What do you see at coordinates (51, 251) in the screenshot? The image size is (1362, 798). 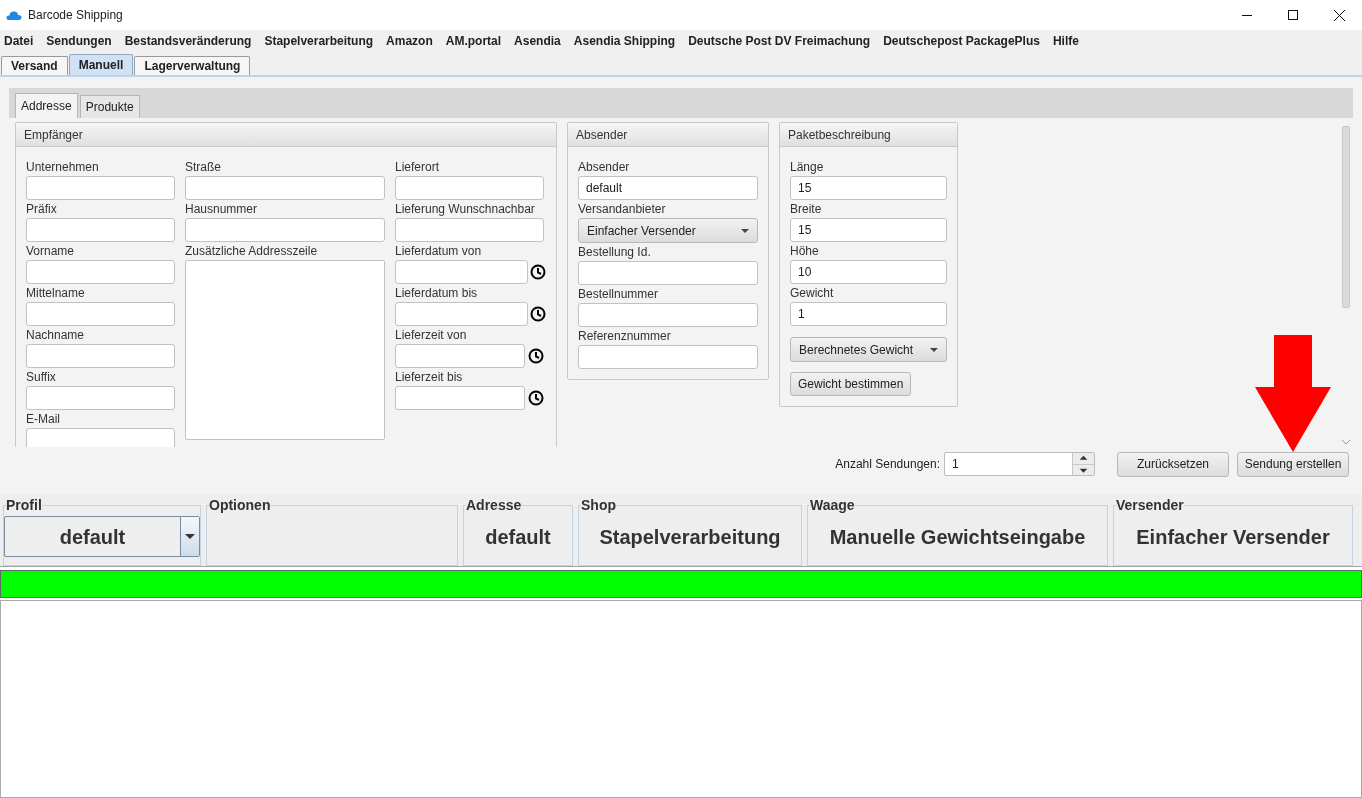 I see `field-label: Vorname` at bounding box center [51, 251].